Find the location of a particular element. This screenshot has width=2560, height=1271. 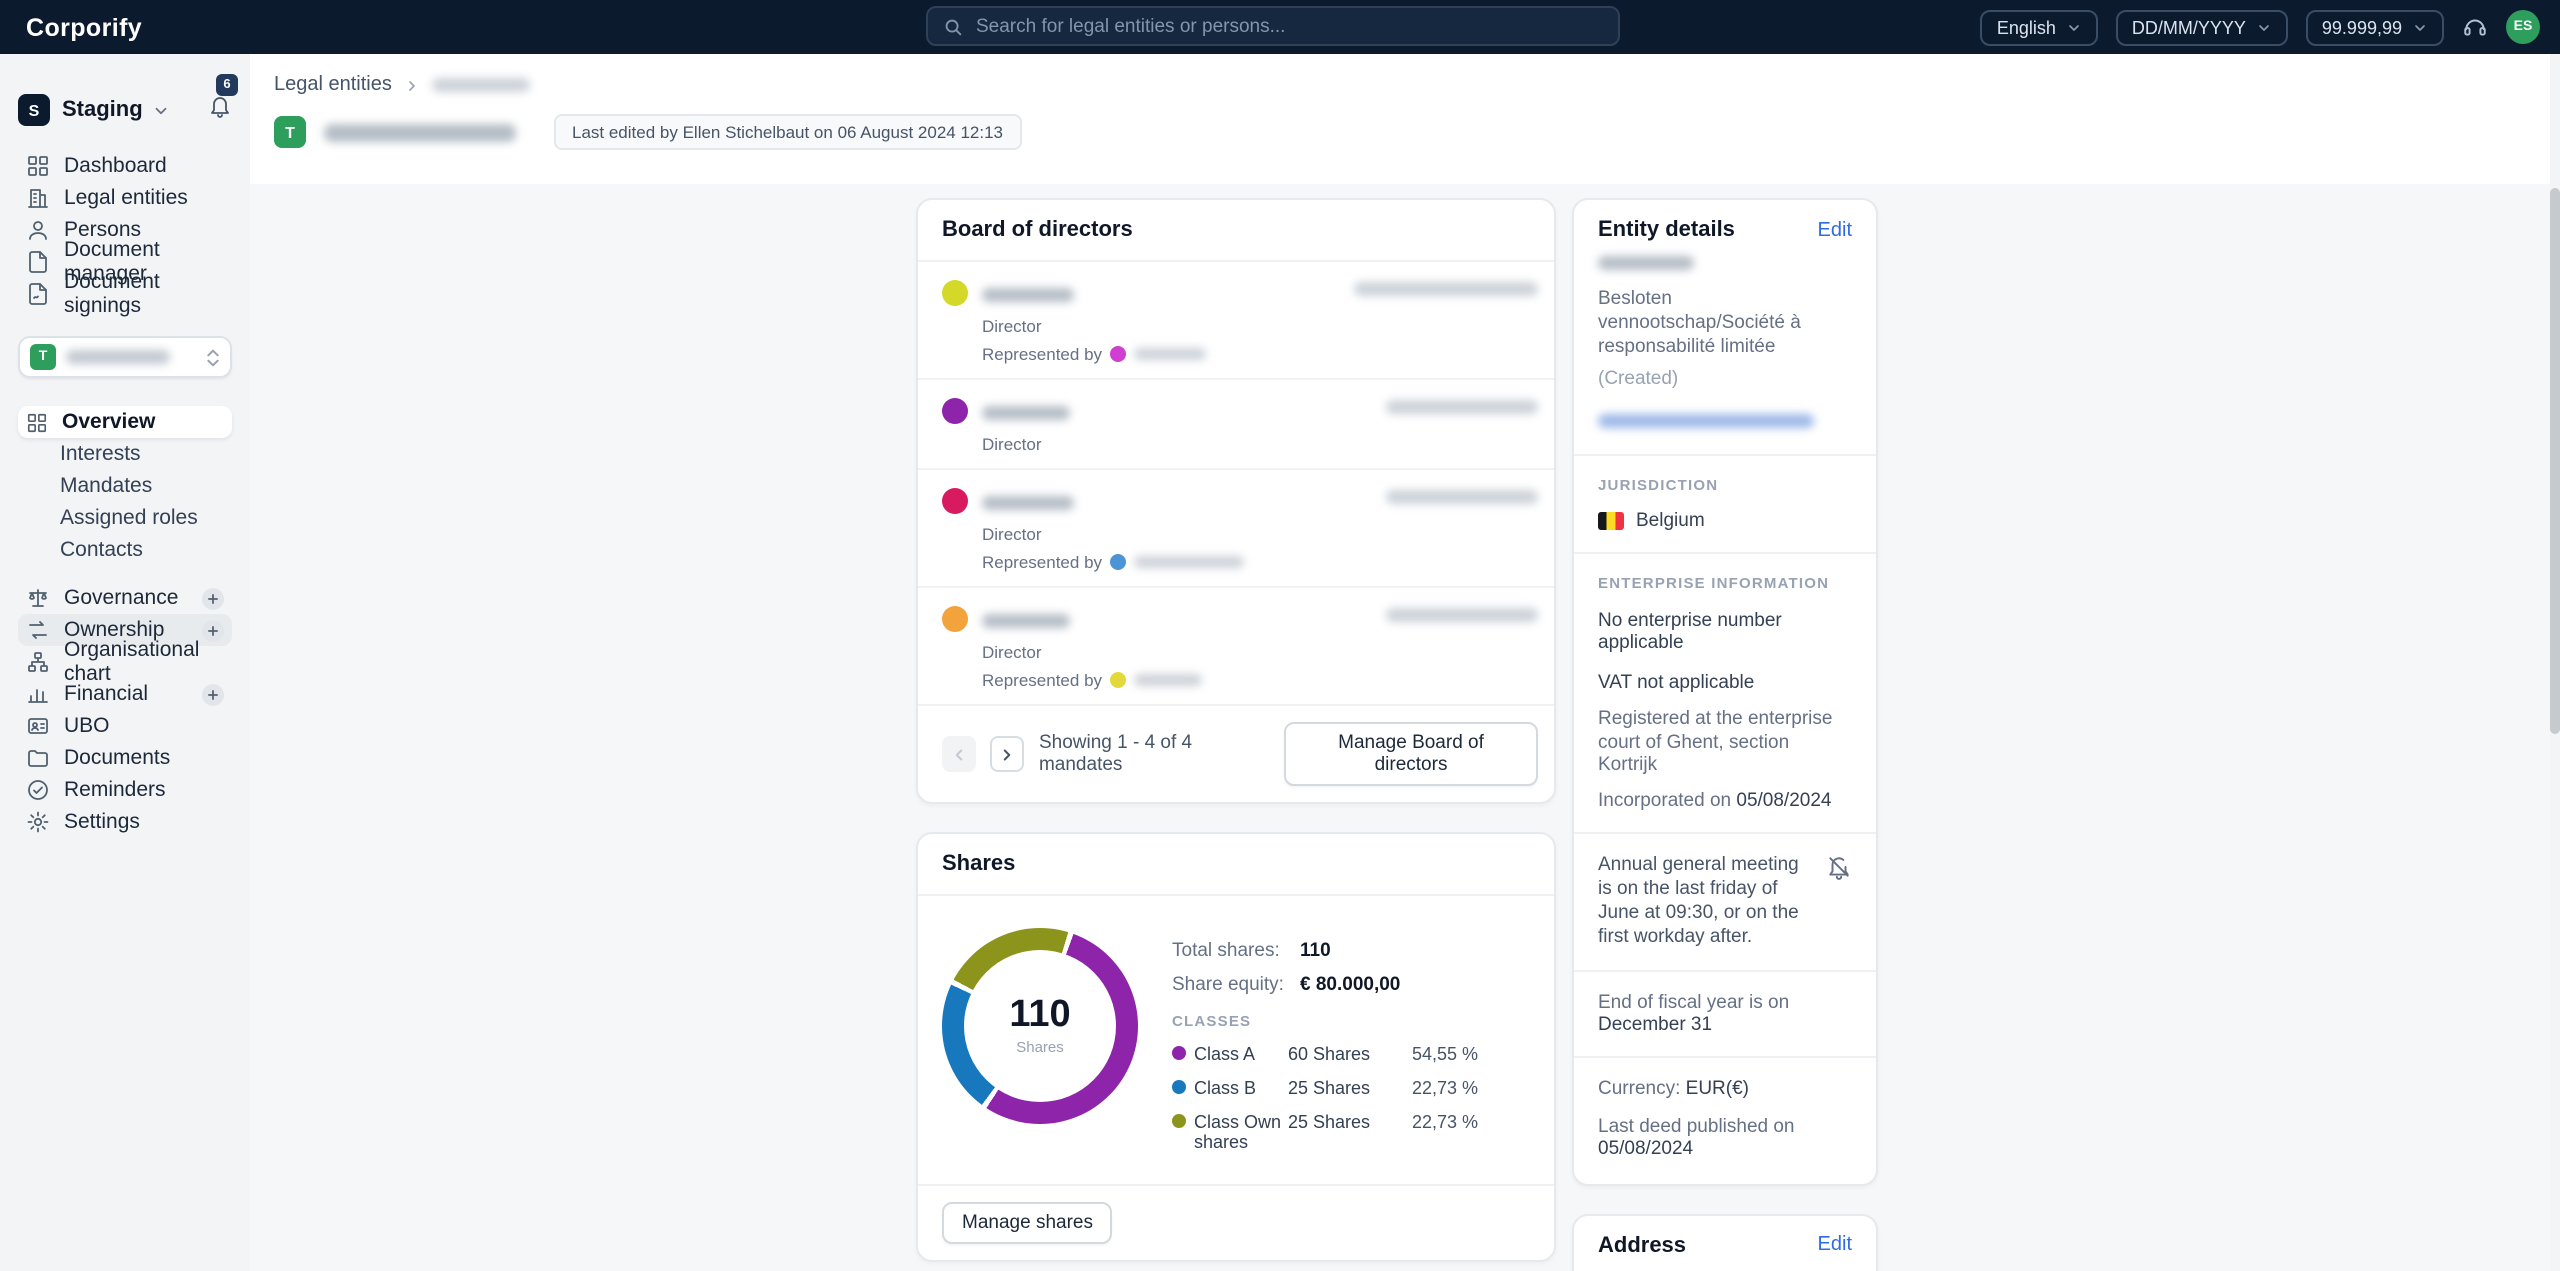

pagination-prev-button is located at coordinates (959, 754).